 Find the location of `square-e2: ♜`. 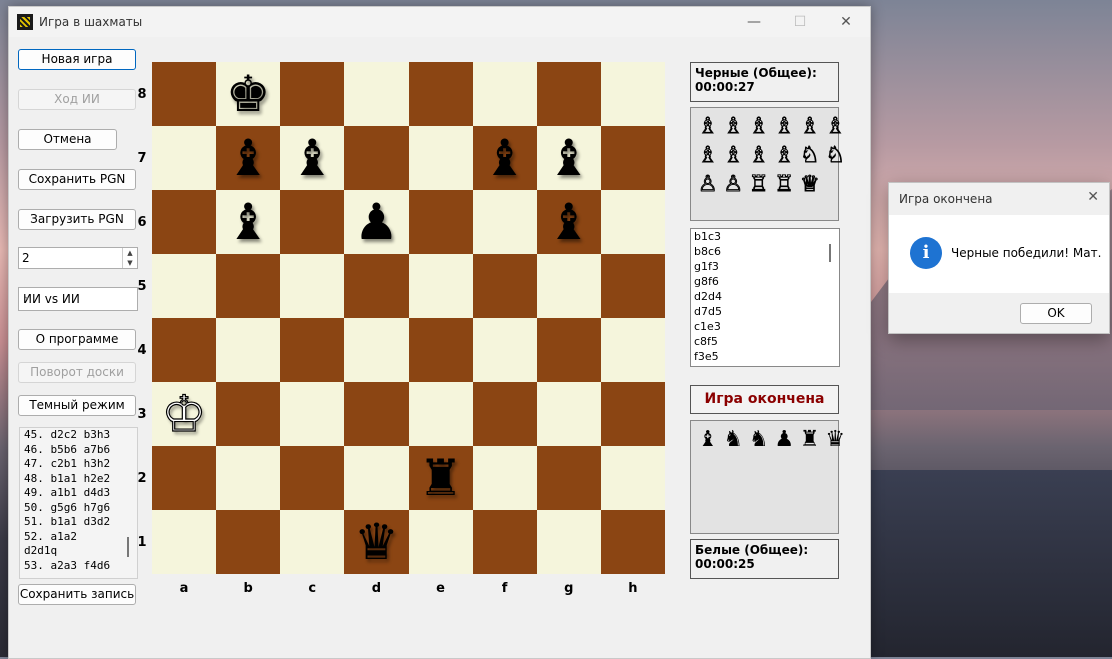

square-e2: ♜ is located at coordinates (440, 478).